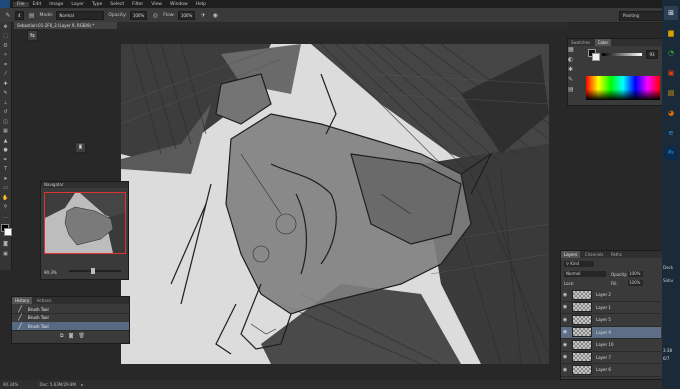 Image resolution: width=680 pixels, height=389 pixels. I want to click on tab-color: Color, so click(603, 42).